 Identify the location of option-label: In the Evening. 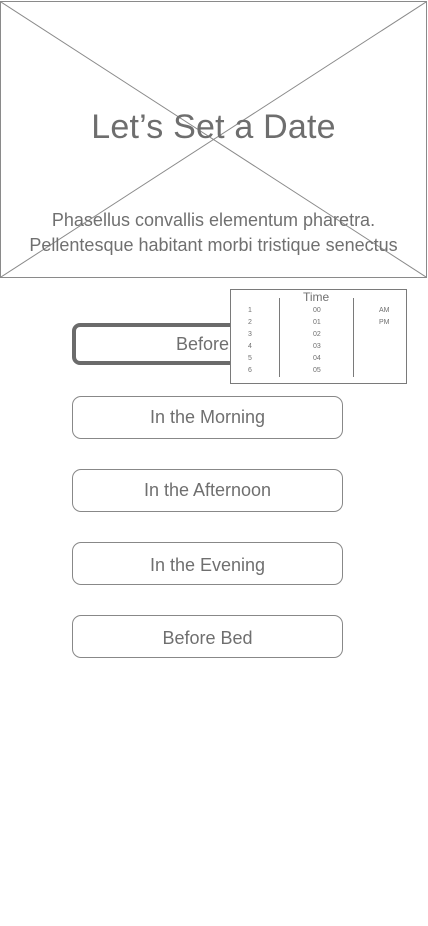
(207, 565).